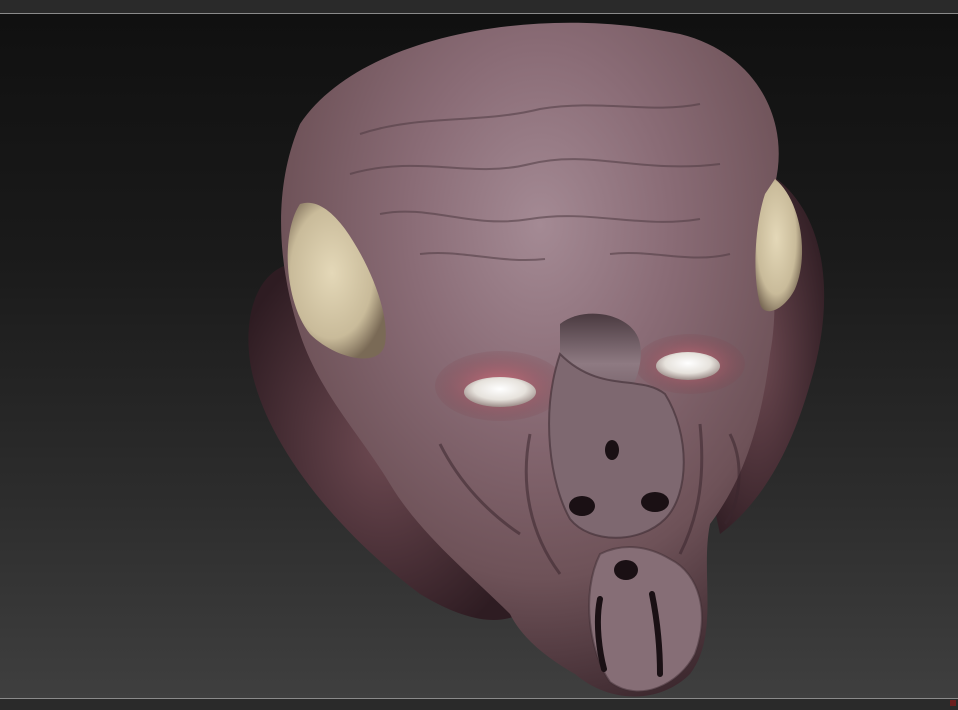 The image size is (958, 710). What do you see at coordinates (688, 366) in the screenshot?
I see `right-eye` at bounding box center [688, 366].